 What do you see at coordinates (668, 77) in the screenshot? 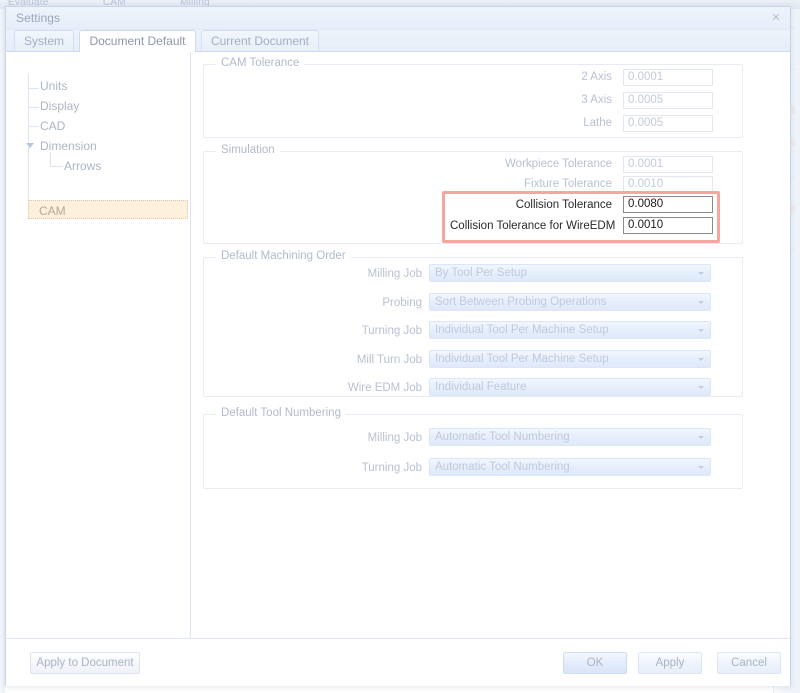
I see `input-2-axis: 0.0001` at bounding box center [668, 77].